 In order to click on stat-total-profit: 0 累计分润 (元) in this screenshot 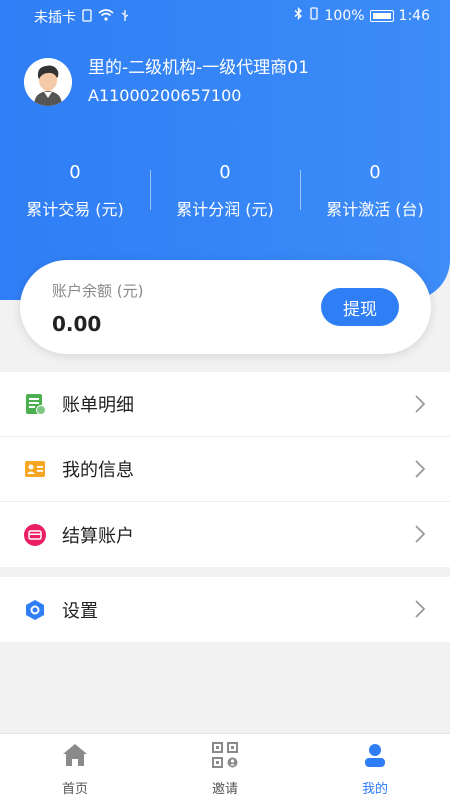, I will do `click(225, 191)`.